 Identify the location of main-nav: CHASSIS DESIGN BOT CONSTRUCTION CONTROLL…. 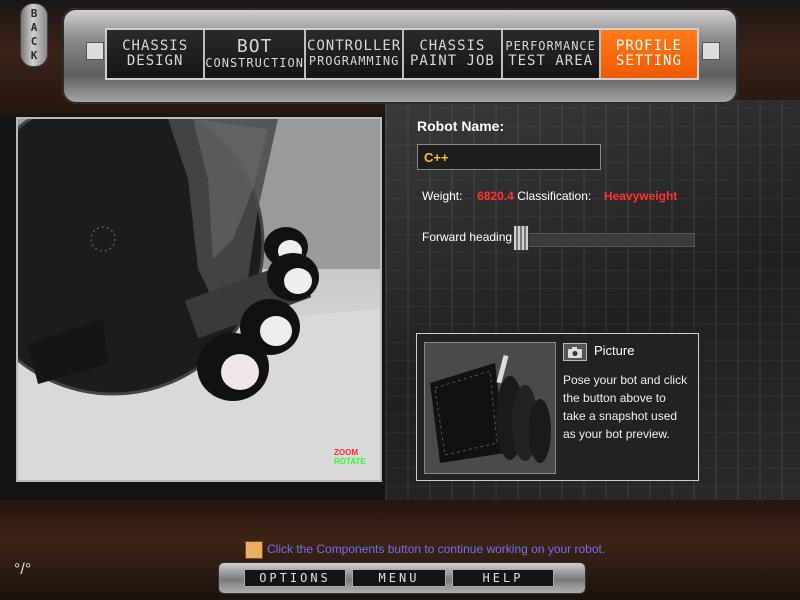
(402, 54).